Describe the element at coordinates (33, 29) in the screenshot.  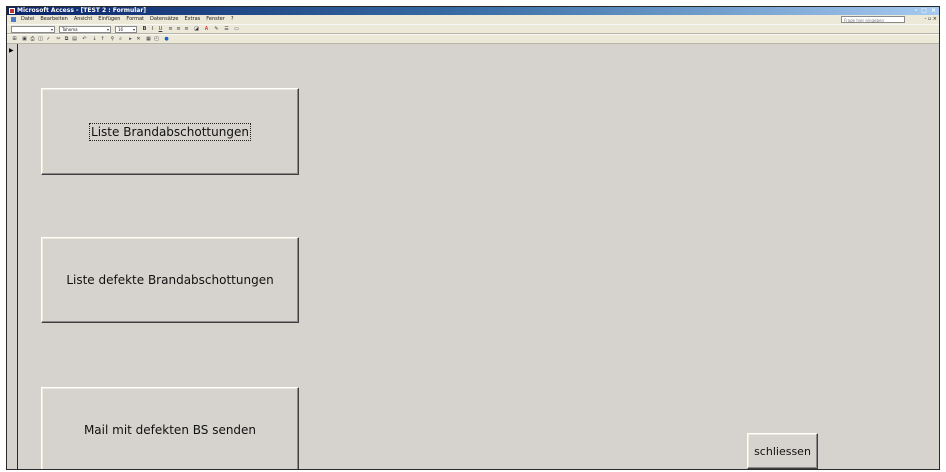
I see `object-combo` at that location.